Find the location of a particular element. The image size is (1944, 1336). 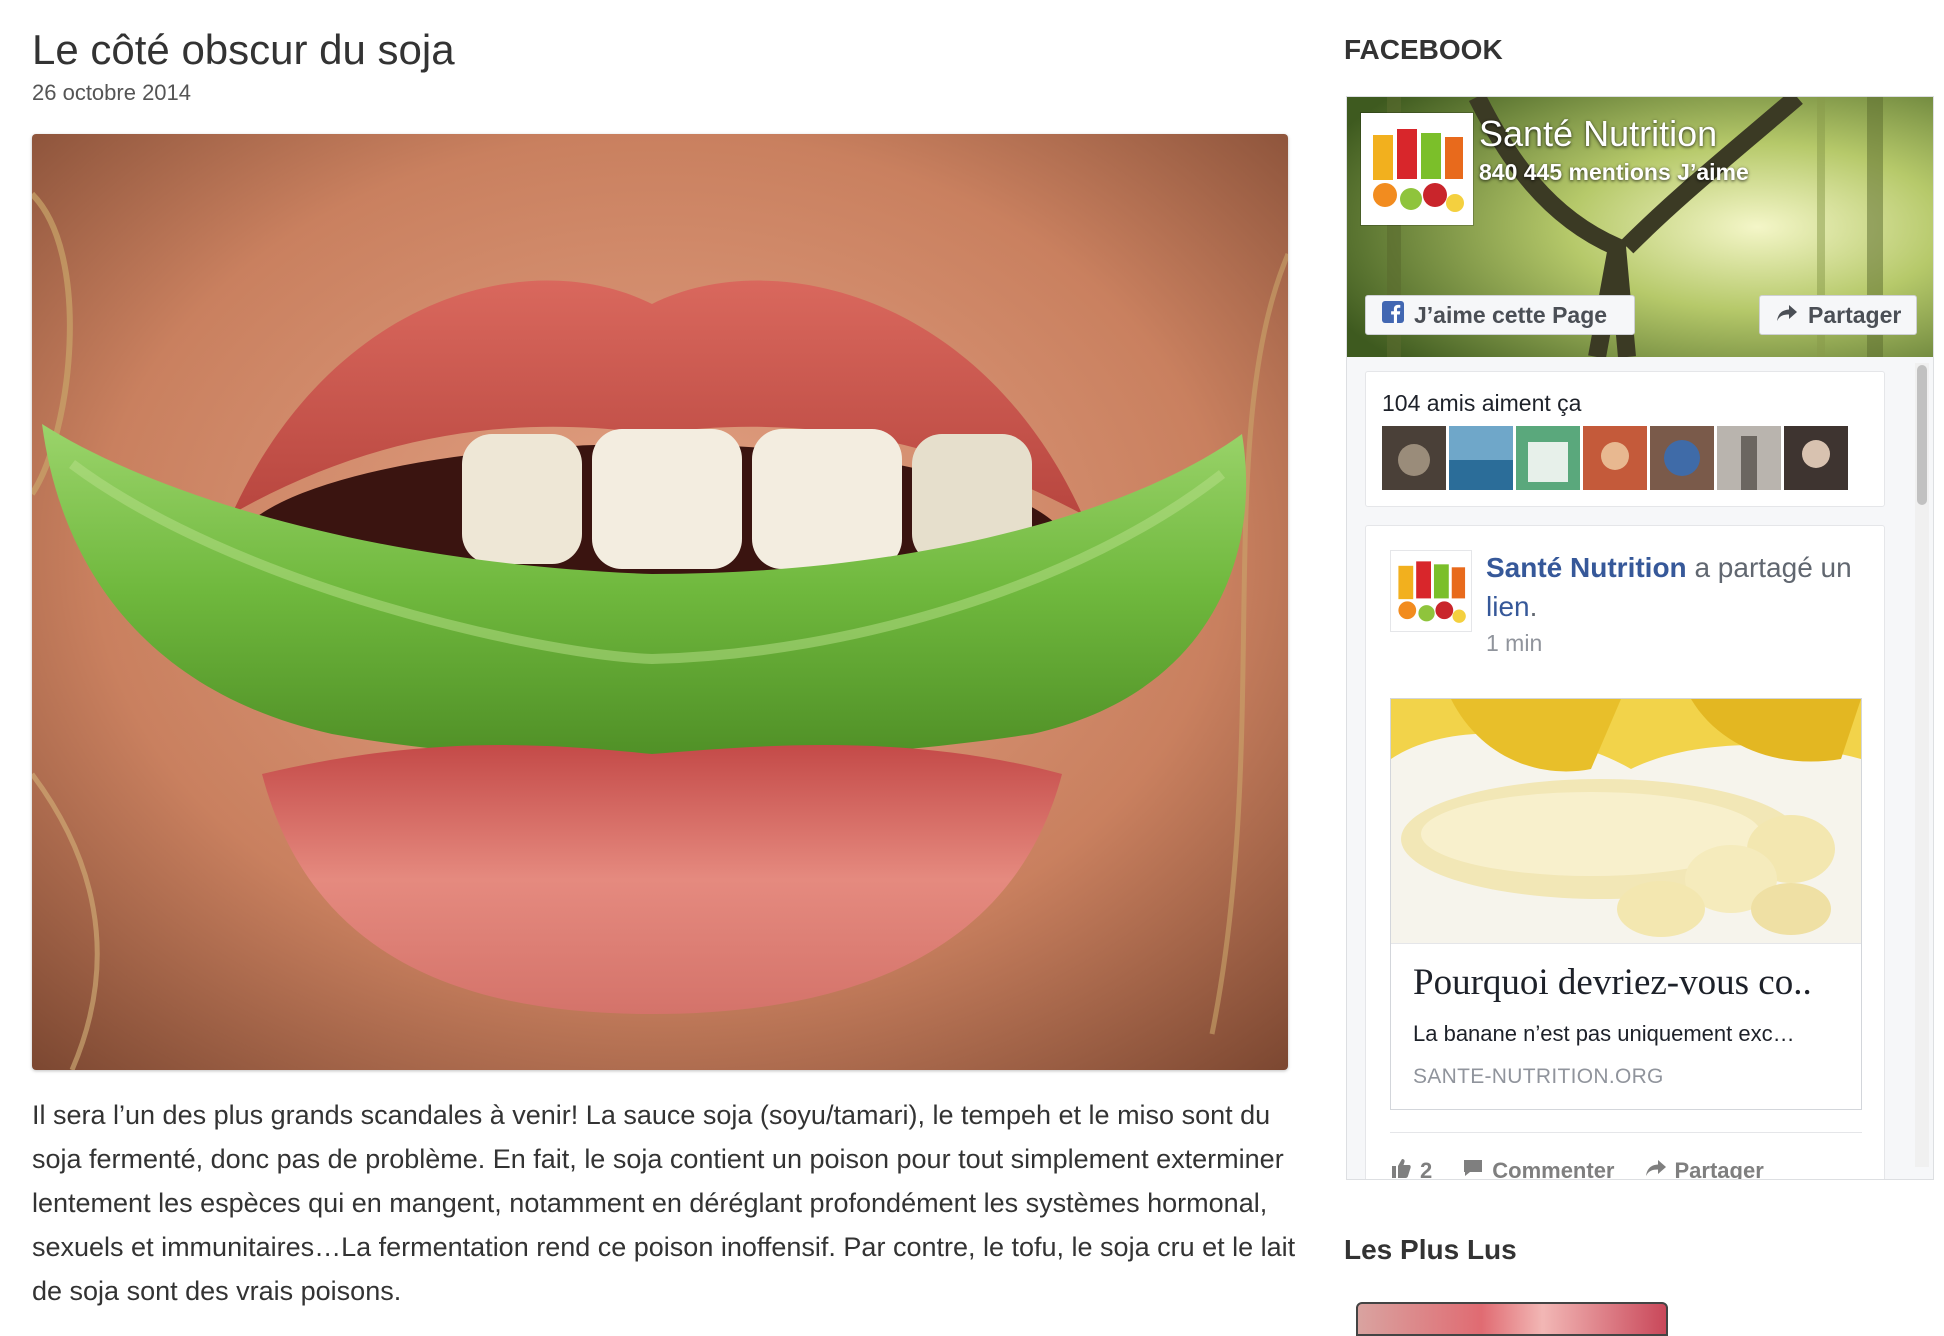

fb-post-author-link: Santé Nutrition is located at coordinates (1586, 567).